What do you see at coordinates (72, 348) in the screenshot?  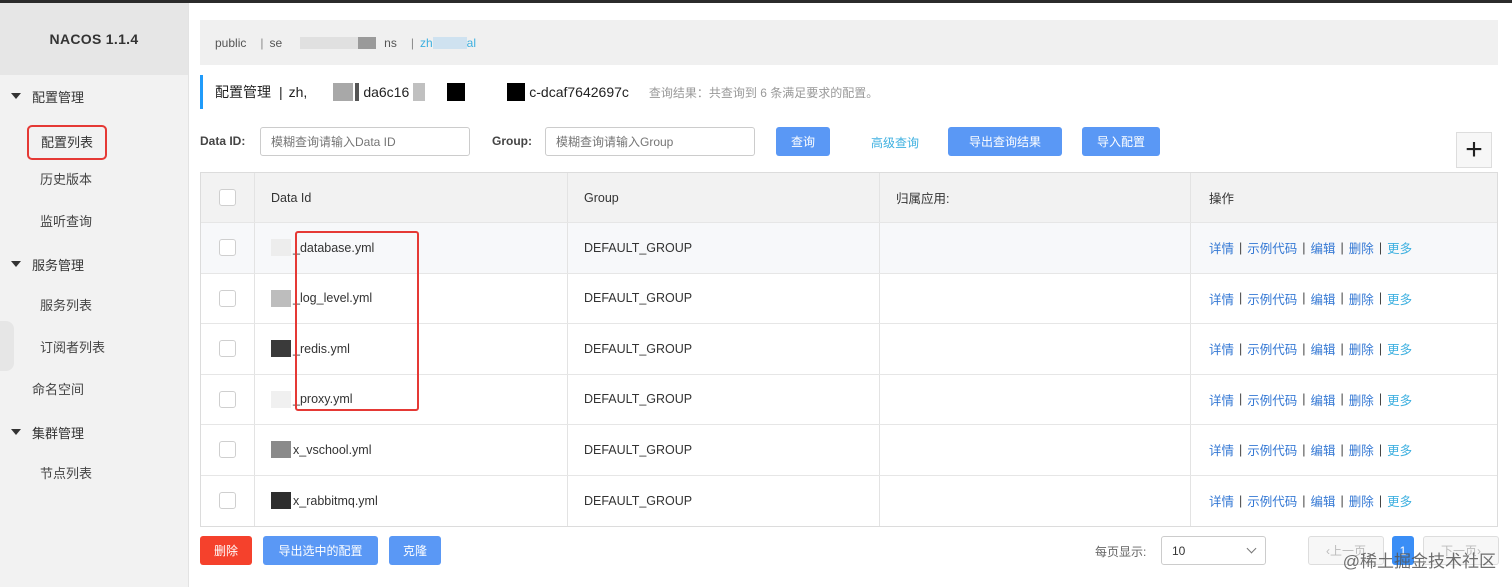 I see `sidebar-item-subscribers: 订阅者列表` at bounding box center [72, 348].